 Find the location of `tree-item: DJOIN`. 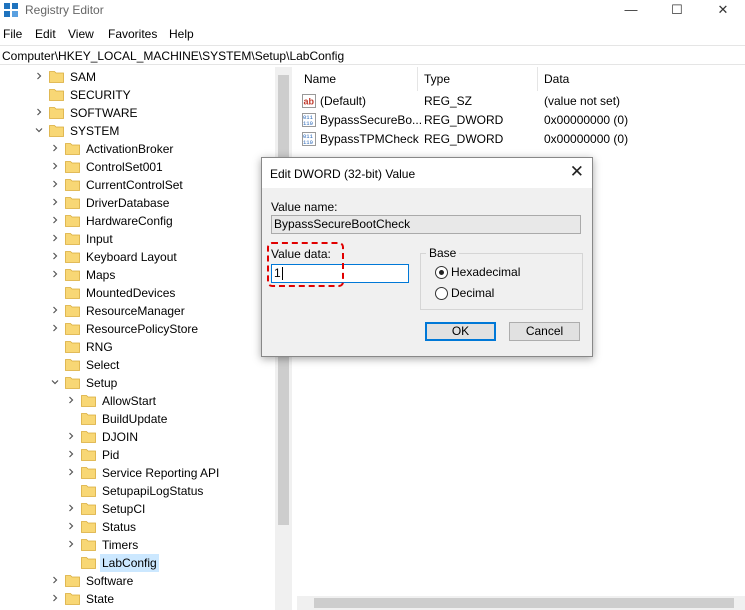

tree-item: DJOIN is located at coordinates (137, 437).